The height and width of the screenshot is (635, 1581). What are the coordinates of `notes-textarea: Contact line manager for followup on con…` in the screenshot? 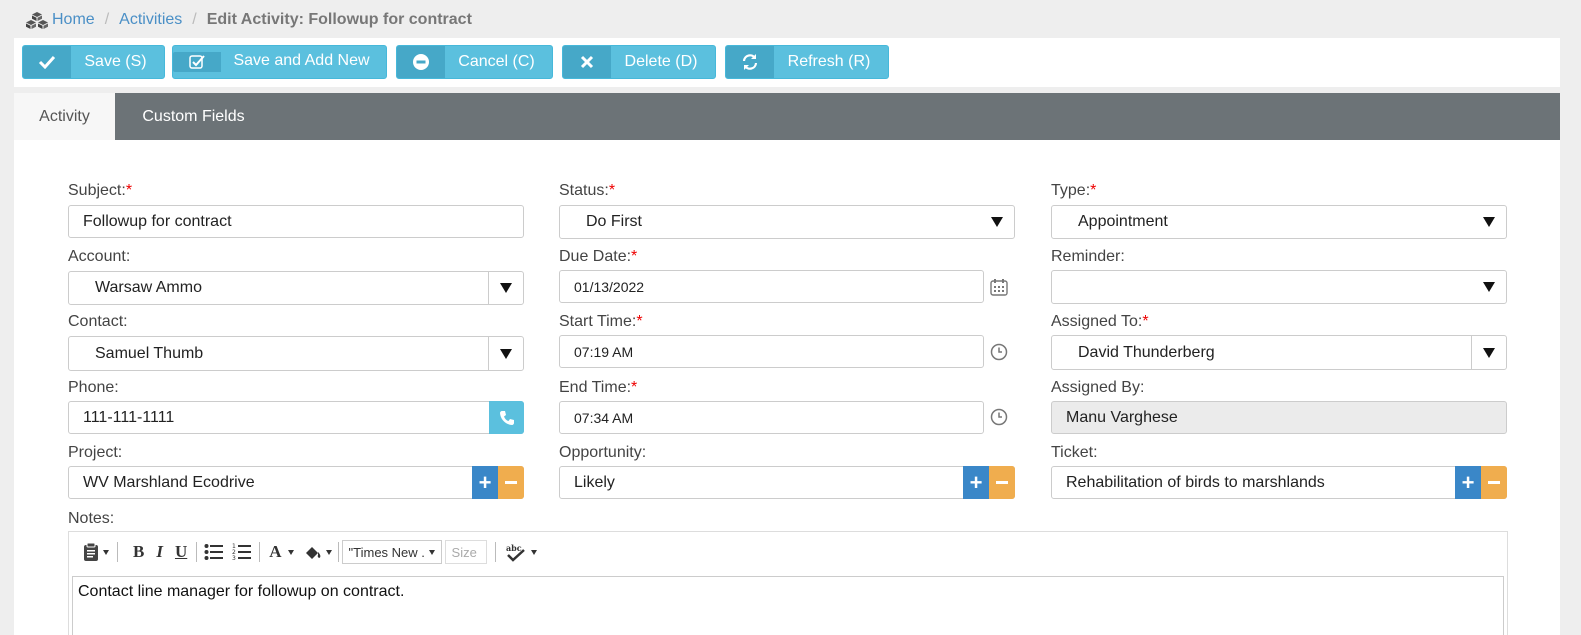 It's located at (788, 605).